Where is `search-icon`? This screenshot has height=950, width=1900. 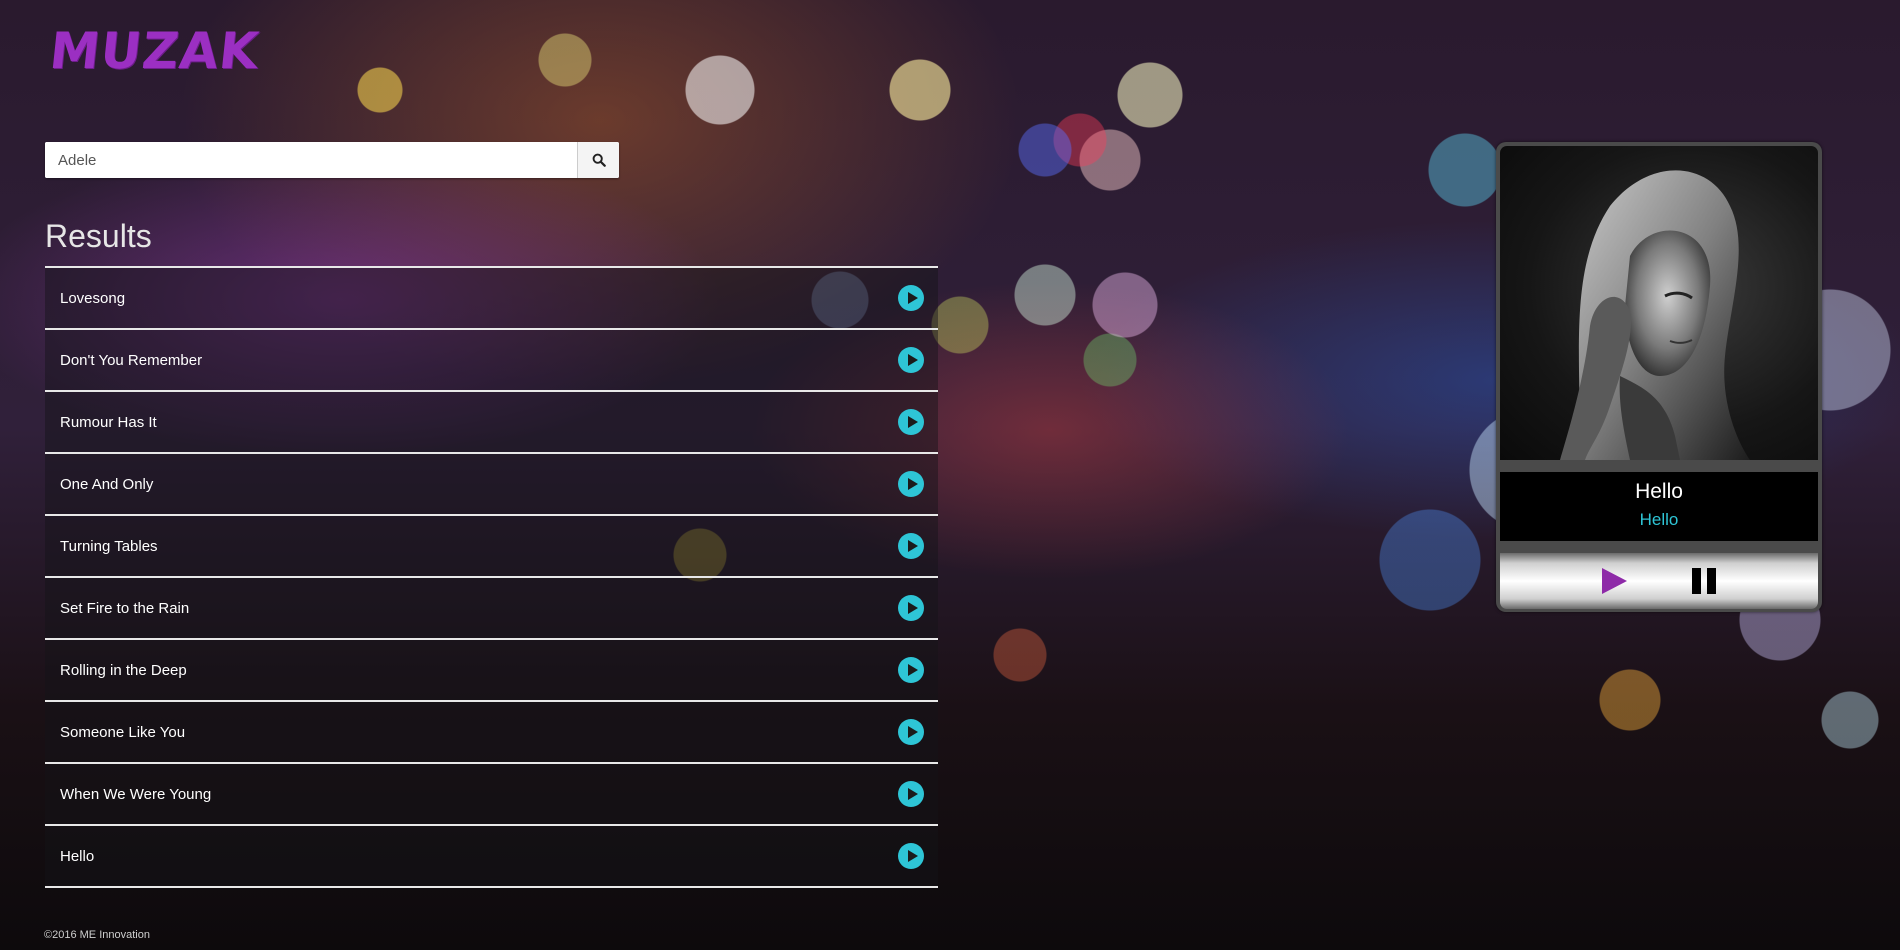 search-icon is located at coordinates (599, 160).